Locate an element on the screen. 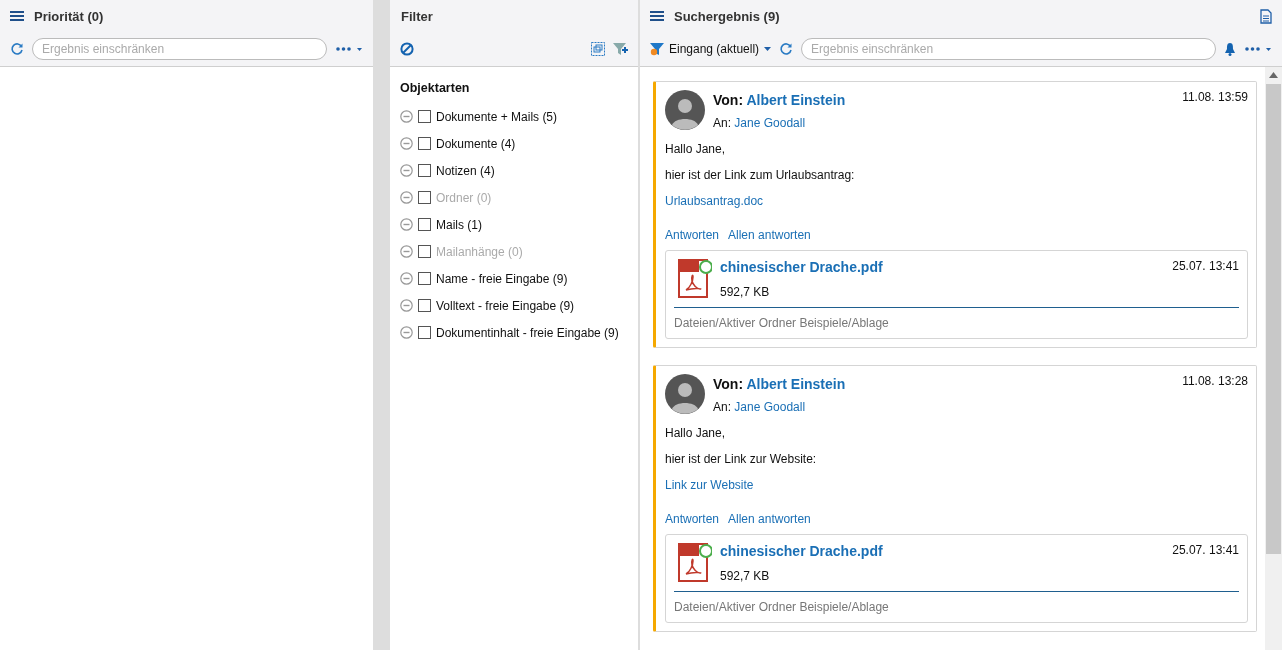 Image resolution: width=1282 pixels, height=650 pixels. panel-title: Priorität (0) is located at coordinates (69, 16).